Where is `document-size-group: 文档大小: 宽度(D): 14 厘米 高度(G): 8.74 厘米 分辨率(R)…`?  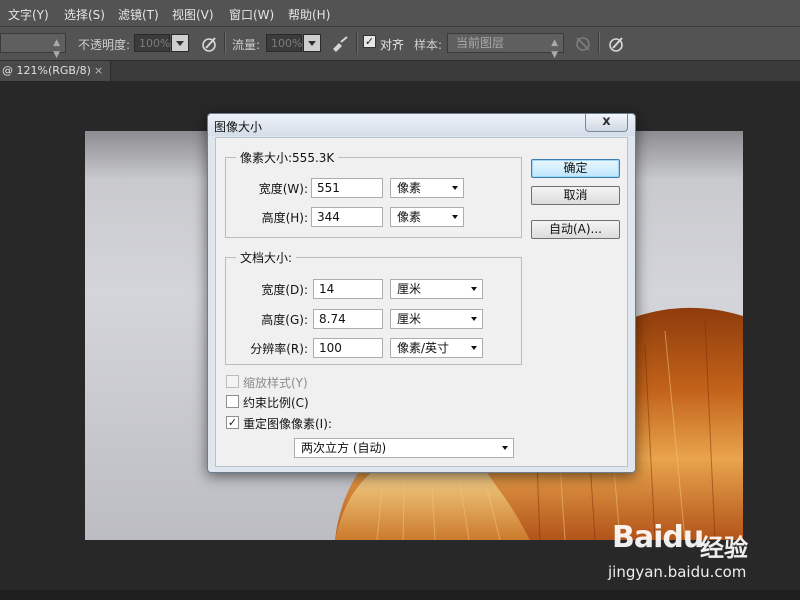 document-size-group: 文档大小: 宽度(D): 14 厘米 高度(G): 8.74 厘米 分辨率(R)… is located at coordinates (373, 307).